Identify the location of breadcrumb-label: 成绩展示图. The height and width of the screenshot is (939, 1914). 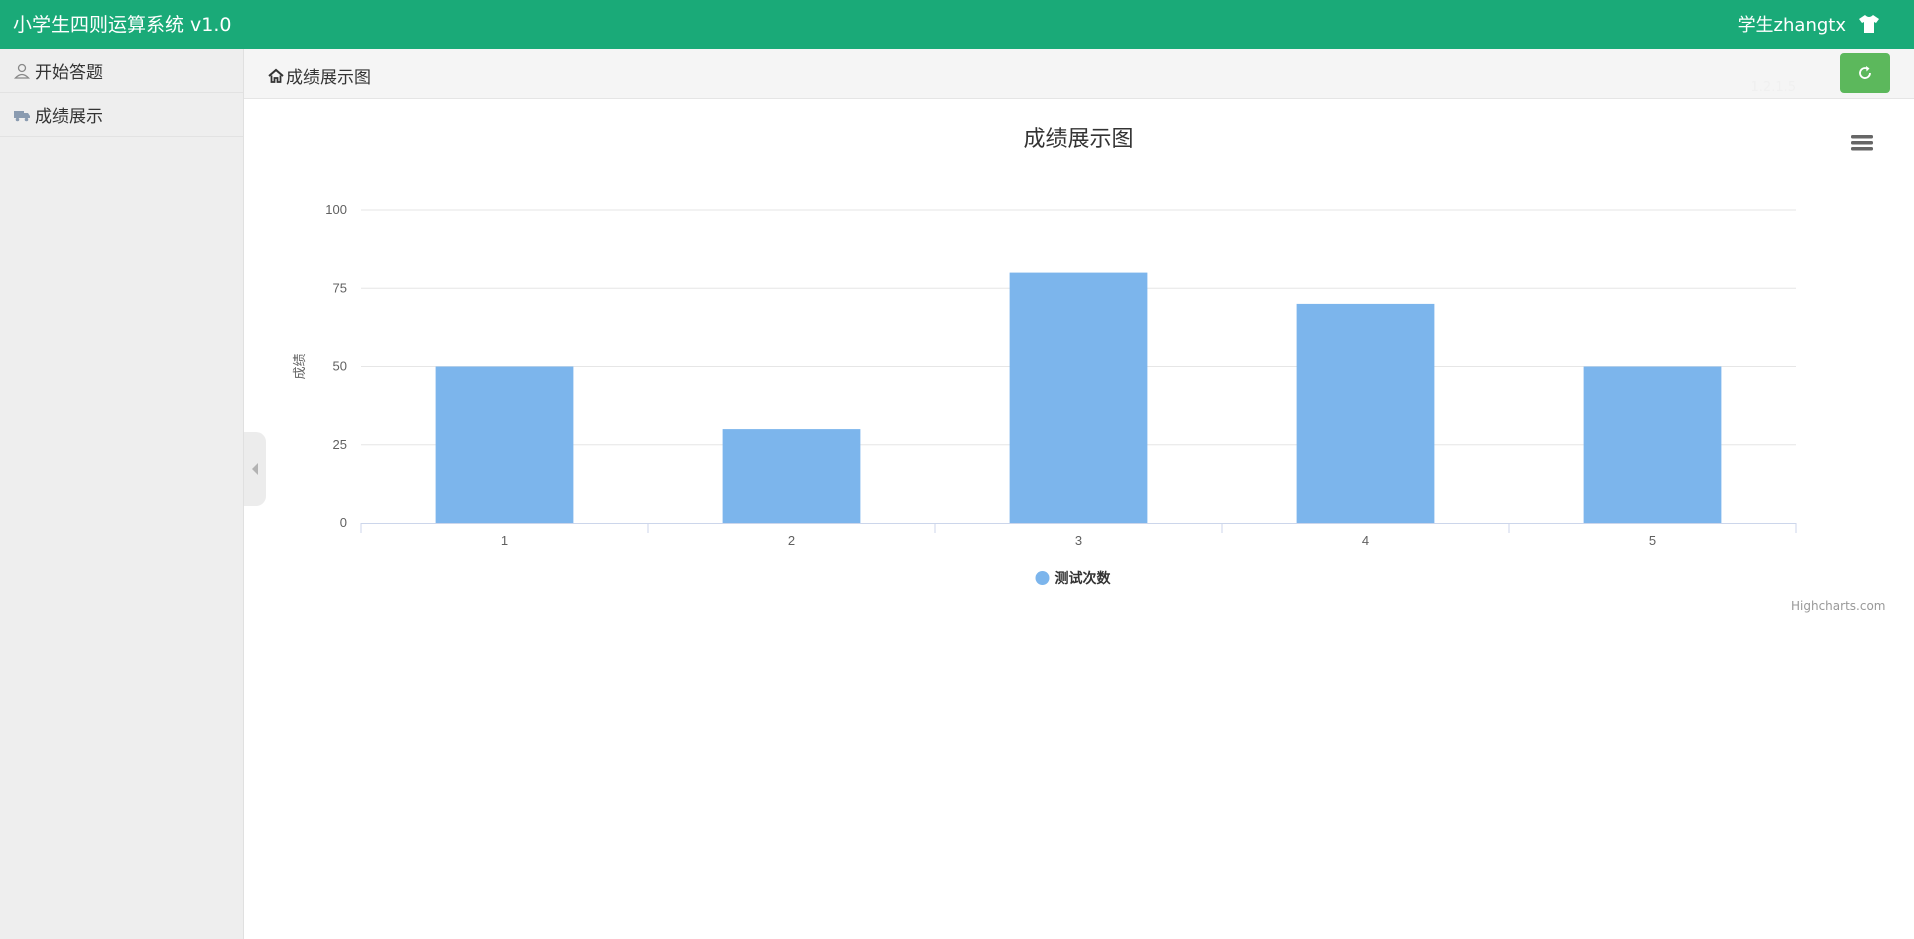
(328, 78).